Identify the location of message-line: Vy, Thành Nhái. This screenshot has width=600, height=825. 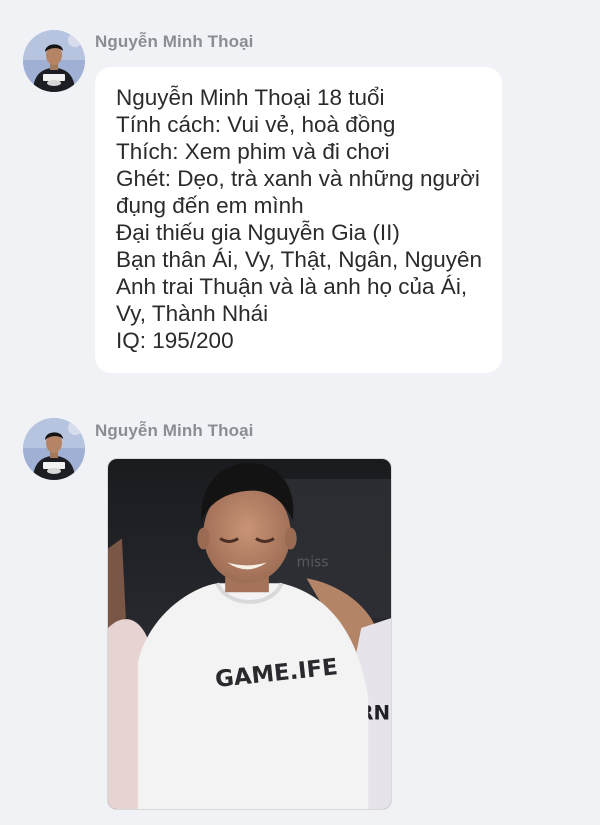
(192, 313).